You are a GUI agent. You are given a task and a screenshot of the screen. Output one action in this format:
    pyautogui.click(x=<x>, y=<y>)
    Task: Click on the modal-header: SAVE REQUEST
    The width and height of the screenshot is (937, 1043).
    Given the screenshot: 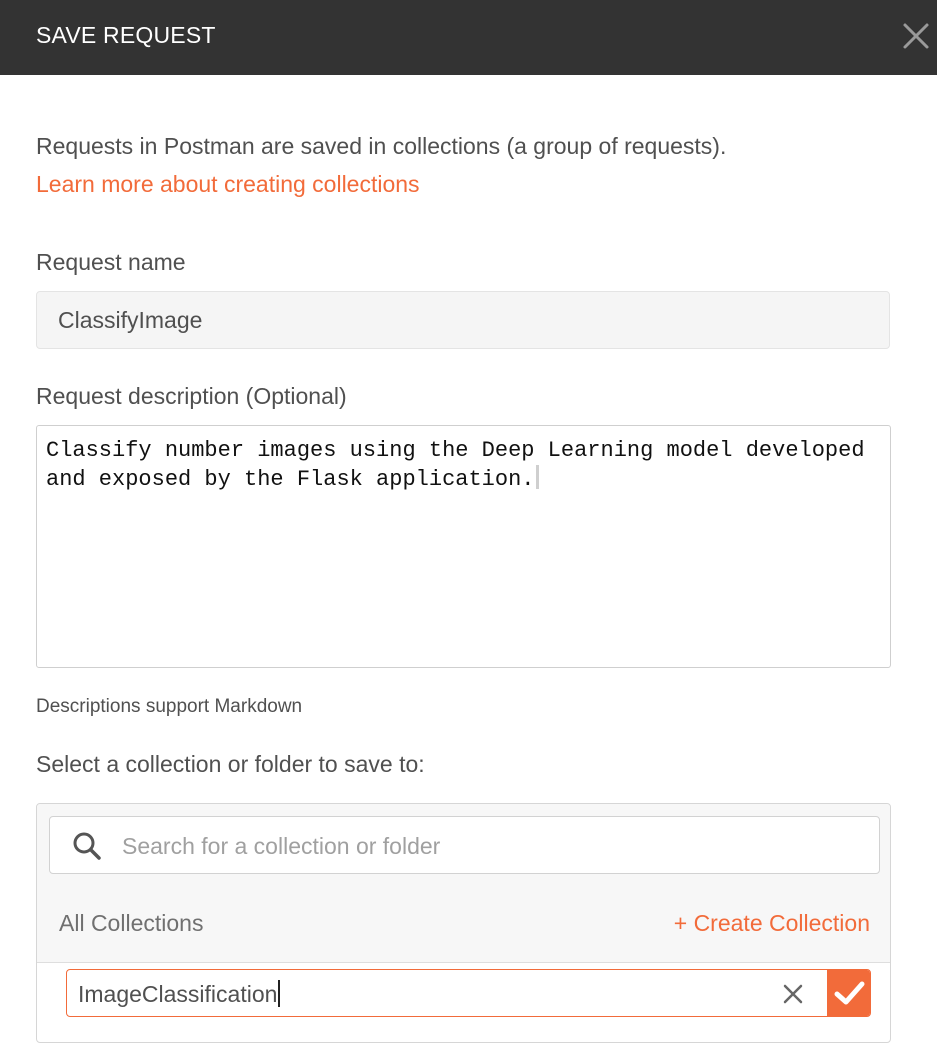 What is the action you would take?
    pyautogui.click(x=468, y=37)
    